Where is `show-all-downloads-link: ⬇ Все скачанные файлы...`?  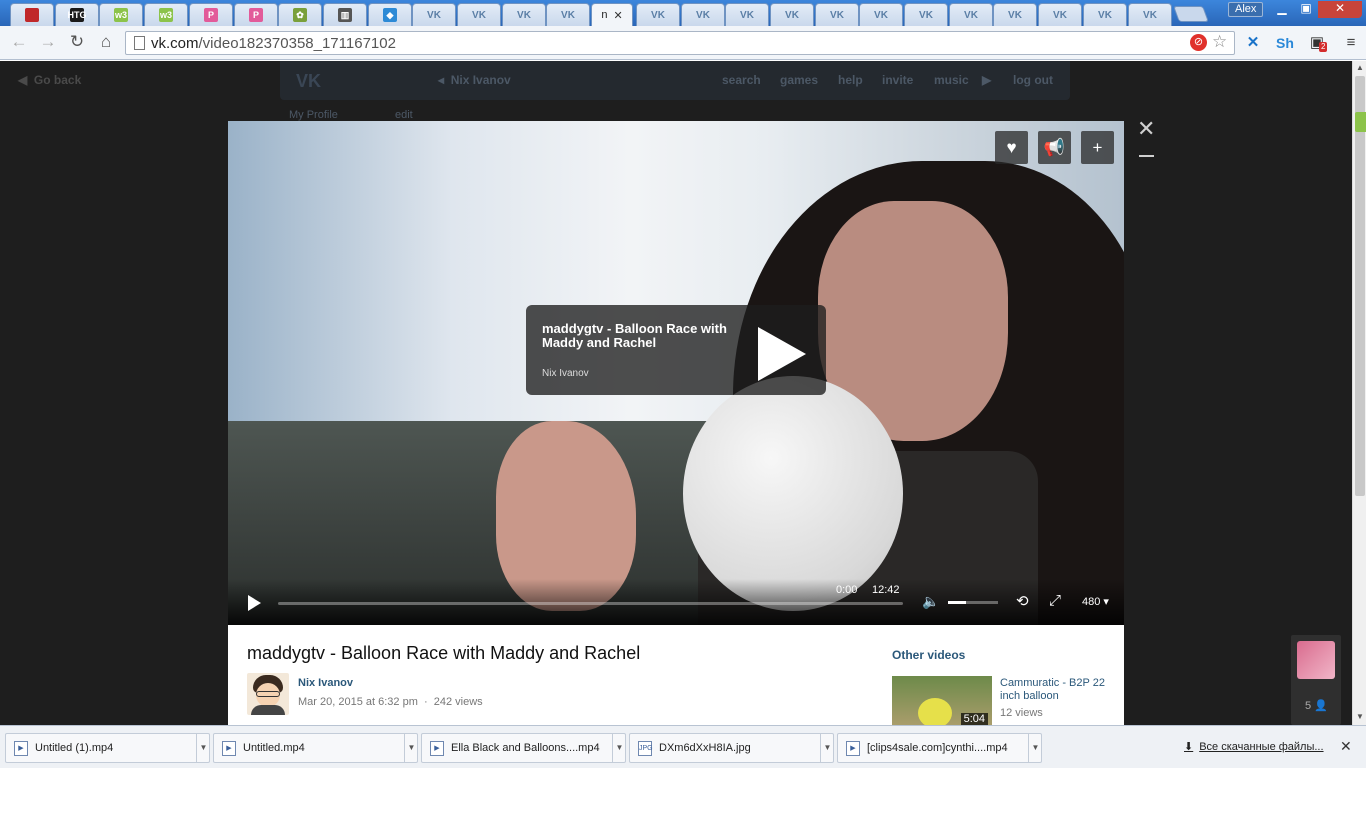 show-all-downloads-link: ⬇ Все скачанные файлы... is located at coordinates (1254, 746).